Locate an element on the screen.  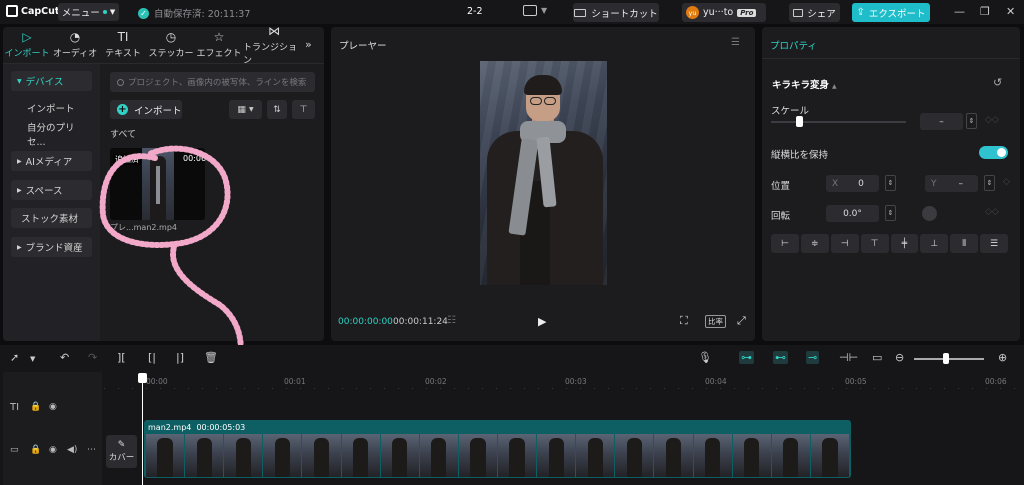
nav-import: インポート is located at coordinates (51, 108).